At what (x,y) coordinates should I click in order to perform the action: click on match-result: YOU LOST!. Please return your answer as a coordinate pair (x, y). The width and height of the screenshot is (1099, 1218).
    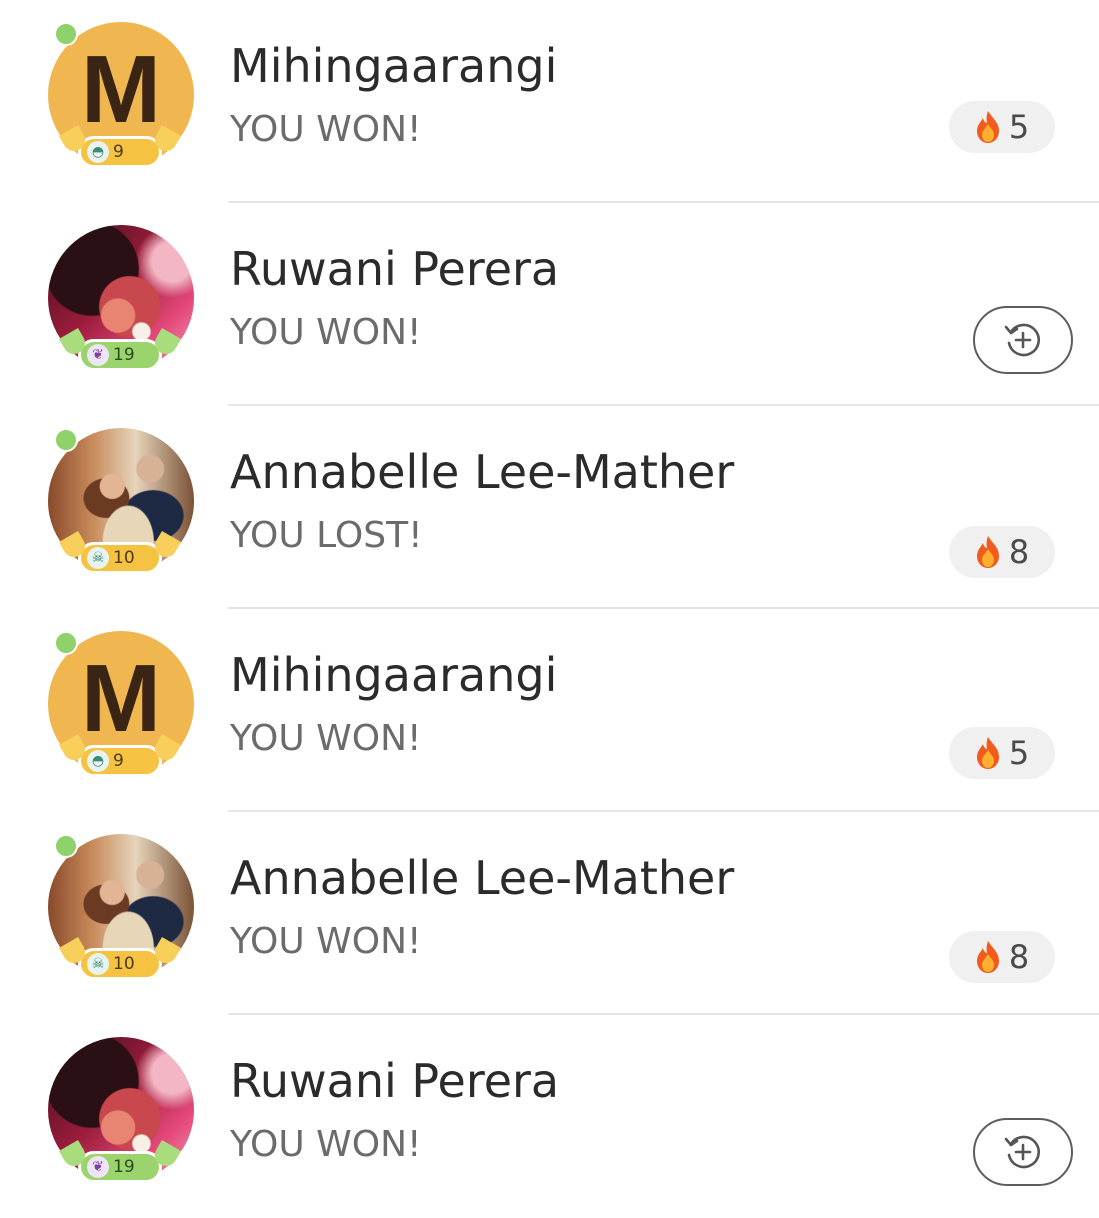
    Looking at the image, I should click on (326, 535).